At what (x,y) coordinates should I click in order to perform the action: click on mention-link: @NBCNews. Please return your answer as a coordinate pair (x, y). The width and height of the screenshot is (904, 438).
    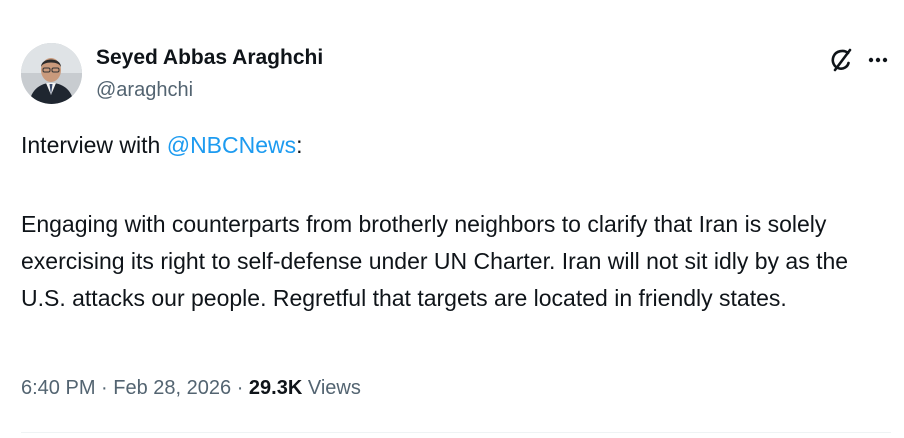
    Looking at the image, I should click on (231, 145).